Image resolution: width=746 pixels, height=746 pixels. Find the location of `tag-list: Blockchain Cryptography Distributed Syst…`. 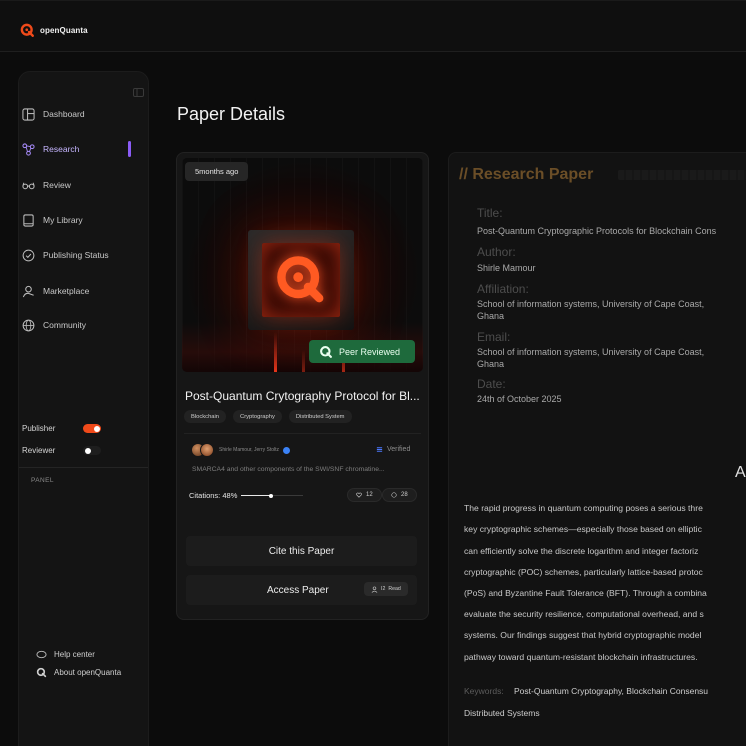

tag-list: Blockchain Cryptography Distributed Syst… is located at coordinates (268, 416).